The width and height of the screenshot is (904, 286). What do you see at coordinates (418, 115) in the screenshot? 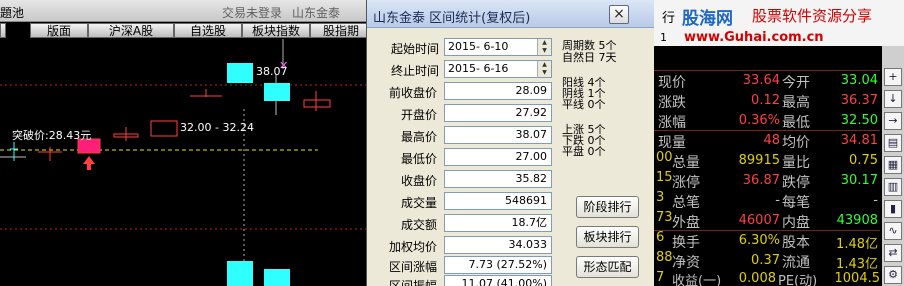
I see `stat-label-open: 开盘价` at bounding box center [418, 115].